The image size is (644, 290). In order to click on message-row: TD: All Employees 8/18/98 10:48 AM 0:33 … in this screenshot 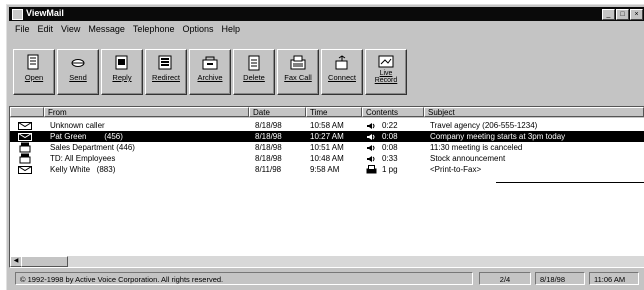, I will do `click(327, 158)`.